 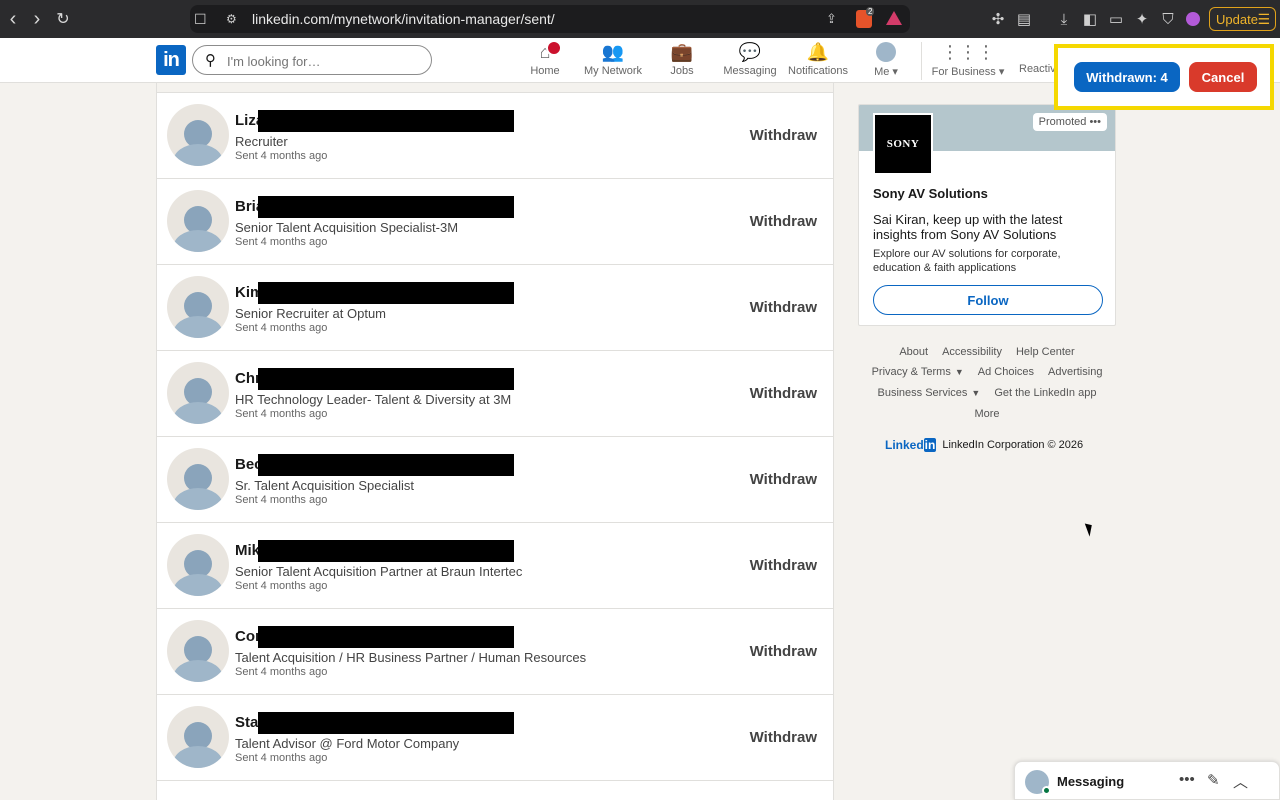 I want to click on messaging-bar: Messaging ••• ✎ ︿, so click(x=1147, y=780).